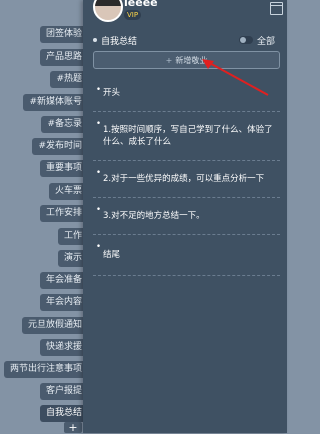 The height and width of the screenshot is (434, 320). Describe the element at coordinates (186, 255) in the screenshot. I see `note-item: 结尾` at that location.